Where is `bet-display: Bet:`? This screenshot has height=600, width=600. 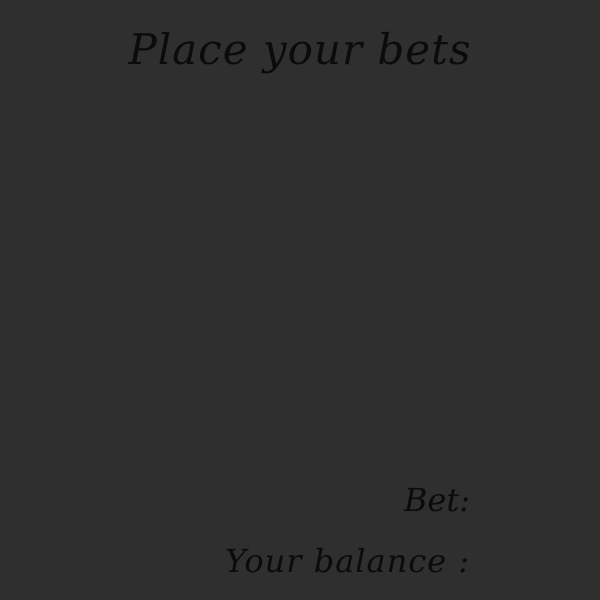 bet-display: Bet: is located at coordinates (437, 500).